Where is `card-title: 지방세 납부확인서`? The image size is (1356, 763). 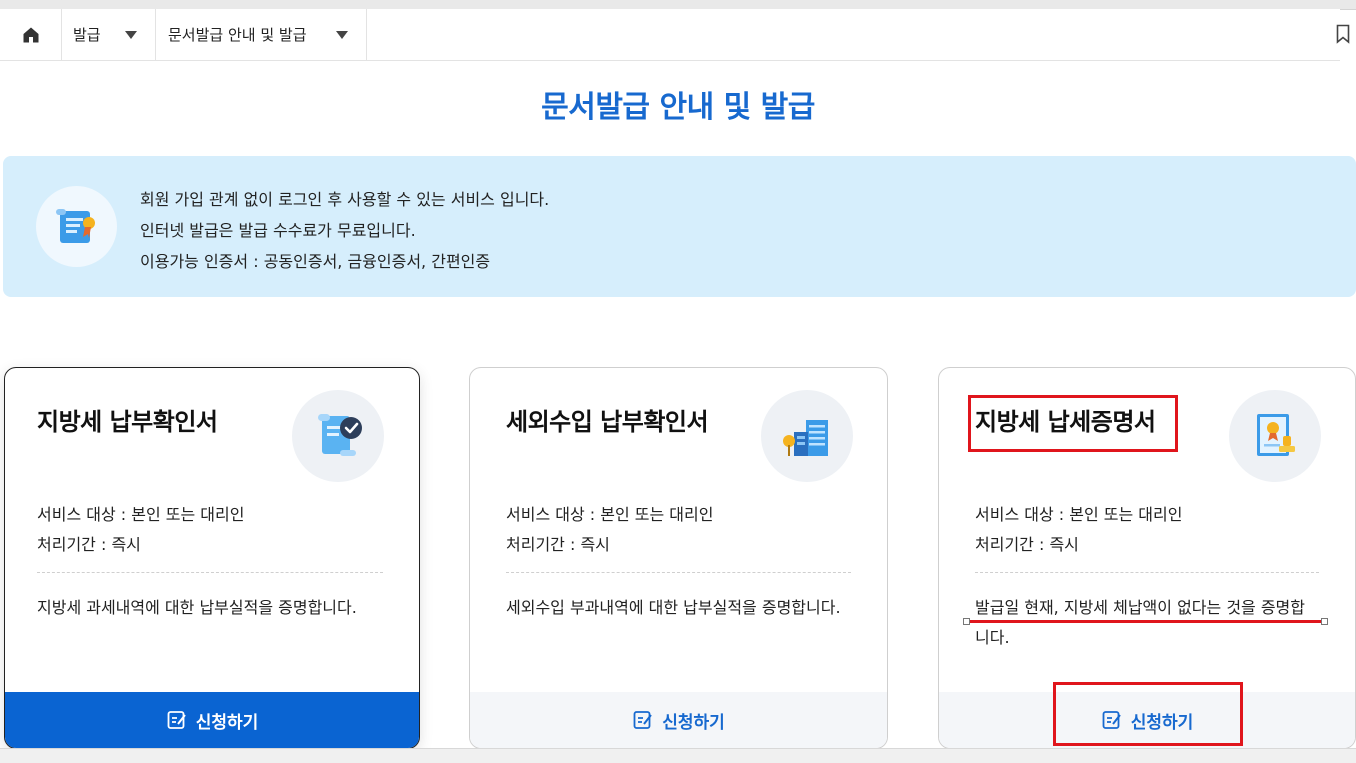 card-title: 지방세 납부확인서 is located at coordinates (127, 422).